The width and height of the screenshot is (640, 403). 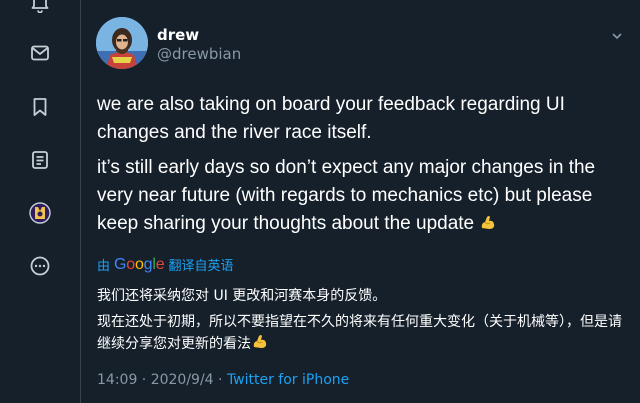 What do you see at coordinates (40, 213) in the screenshot?
I see `profile-avatar-icon` at bounding box center [40, 213].